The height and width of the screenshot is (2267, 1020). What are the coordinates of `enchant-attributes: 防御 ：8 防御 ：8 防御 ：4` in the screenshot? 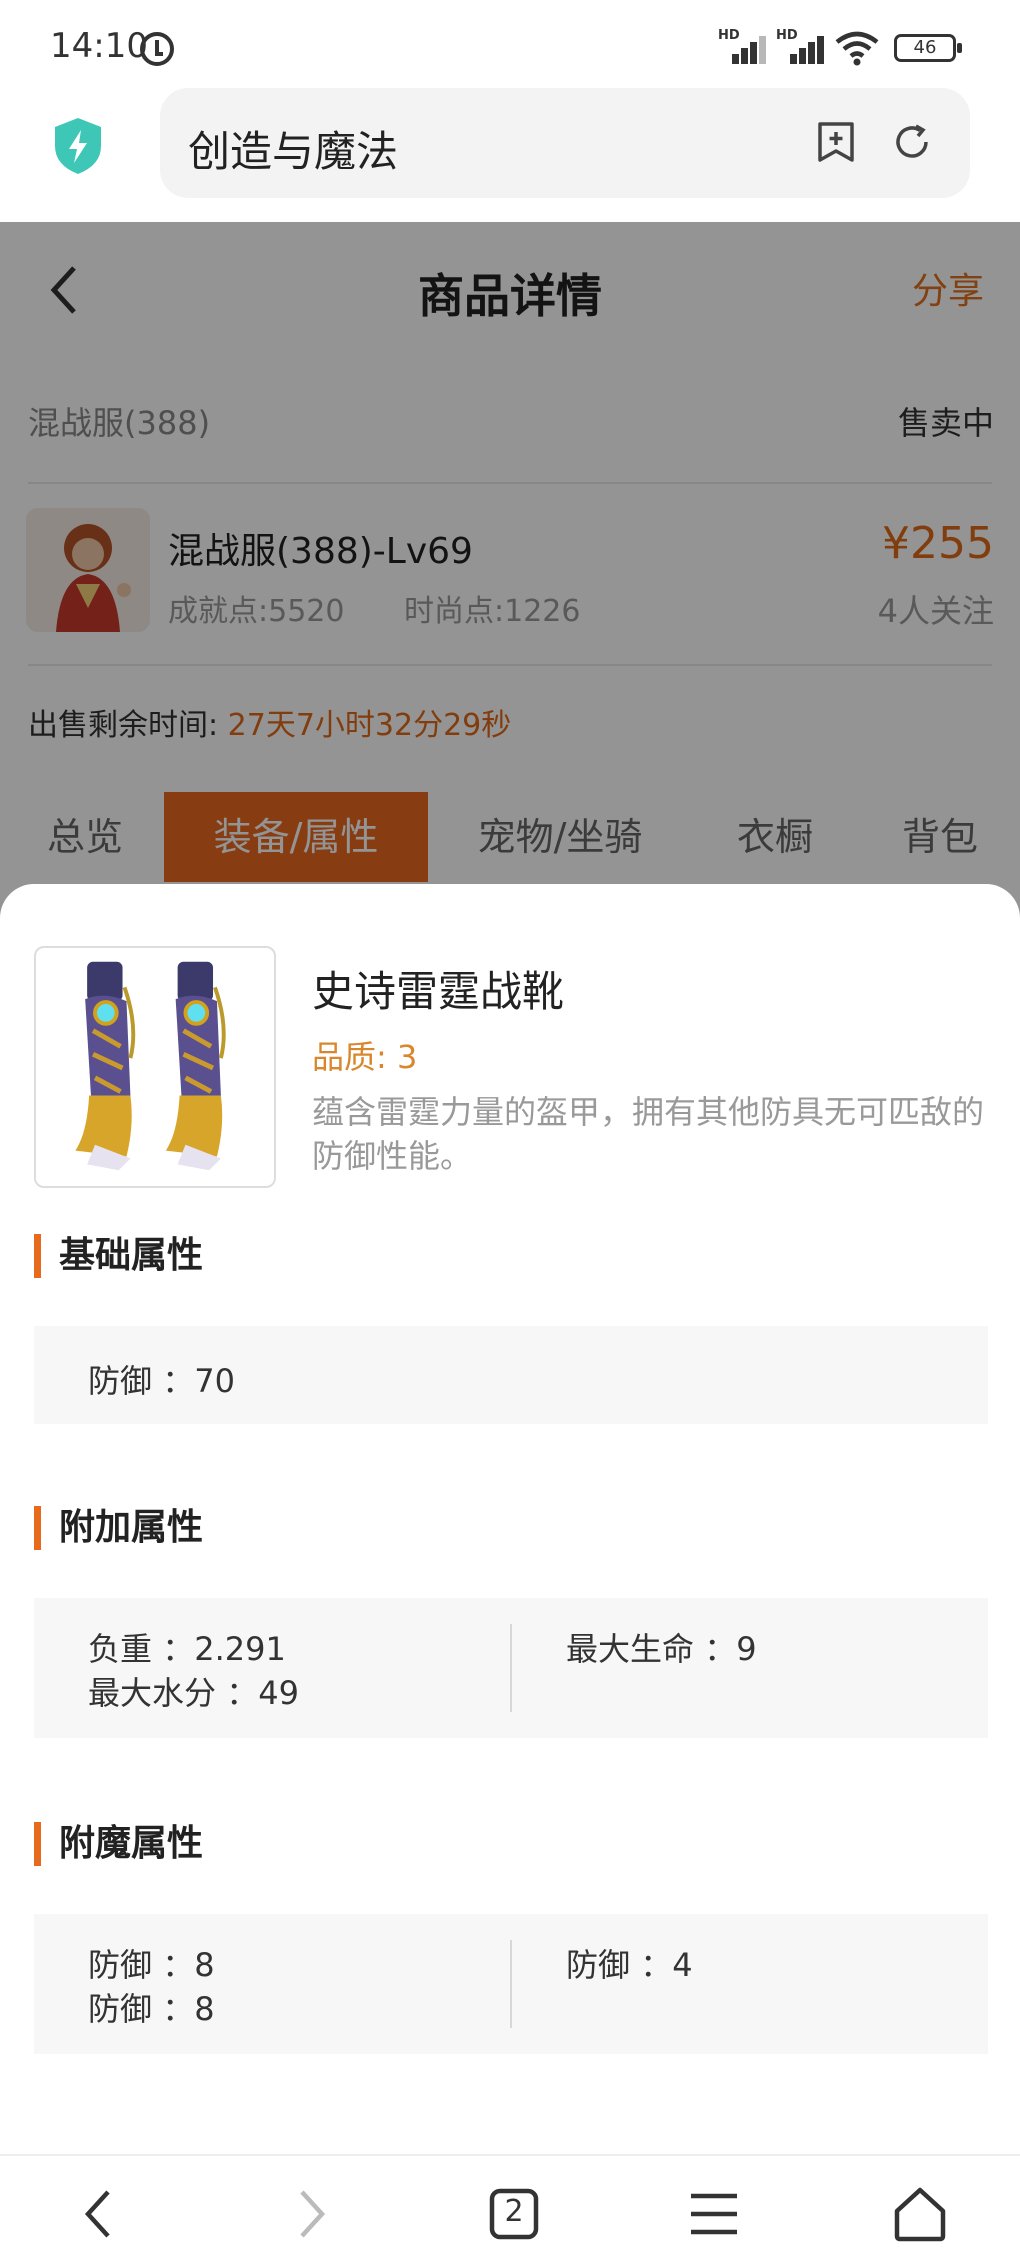 It's located at (511, 1984).